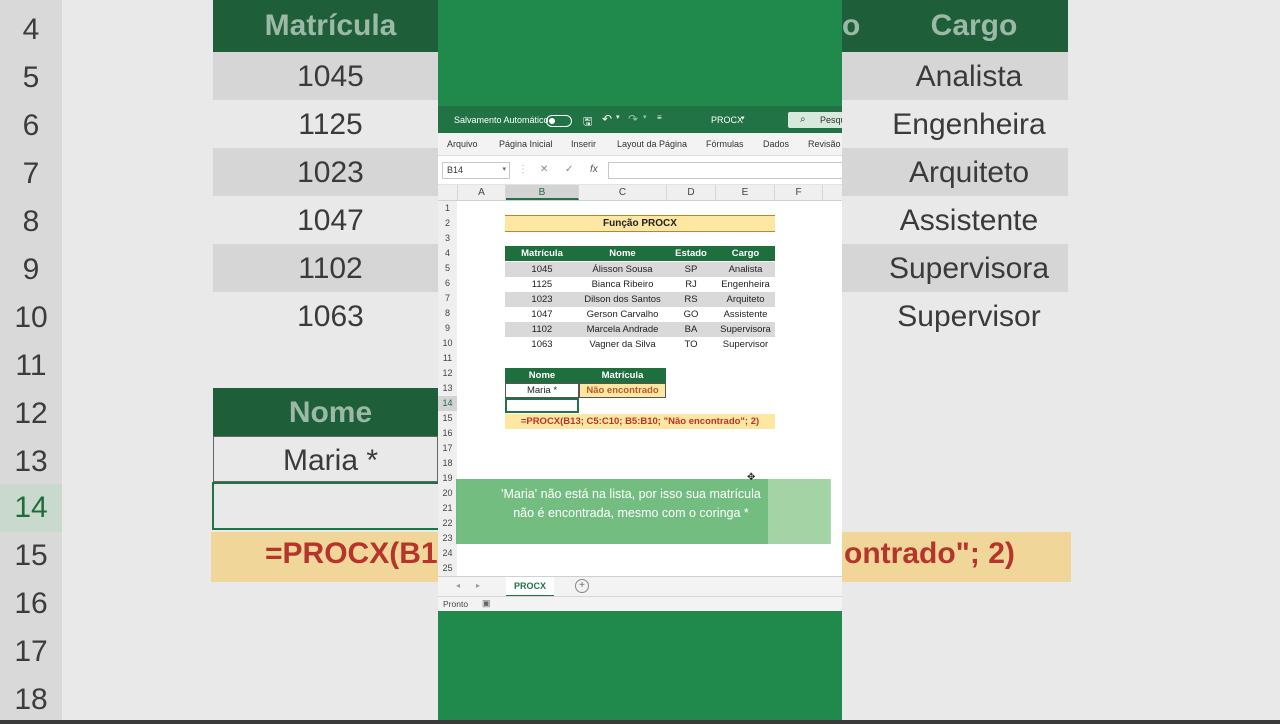  Describe the element at coordinates (542, 390) in the screenshot. I see `lookup-name-cell: Maria *` at that location.